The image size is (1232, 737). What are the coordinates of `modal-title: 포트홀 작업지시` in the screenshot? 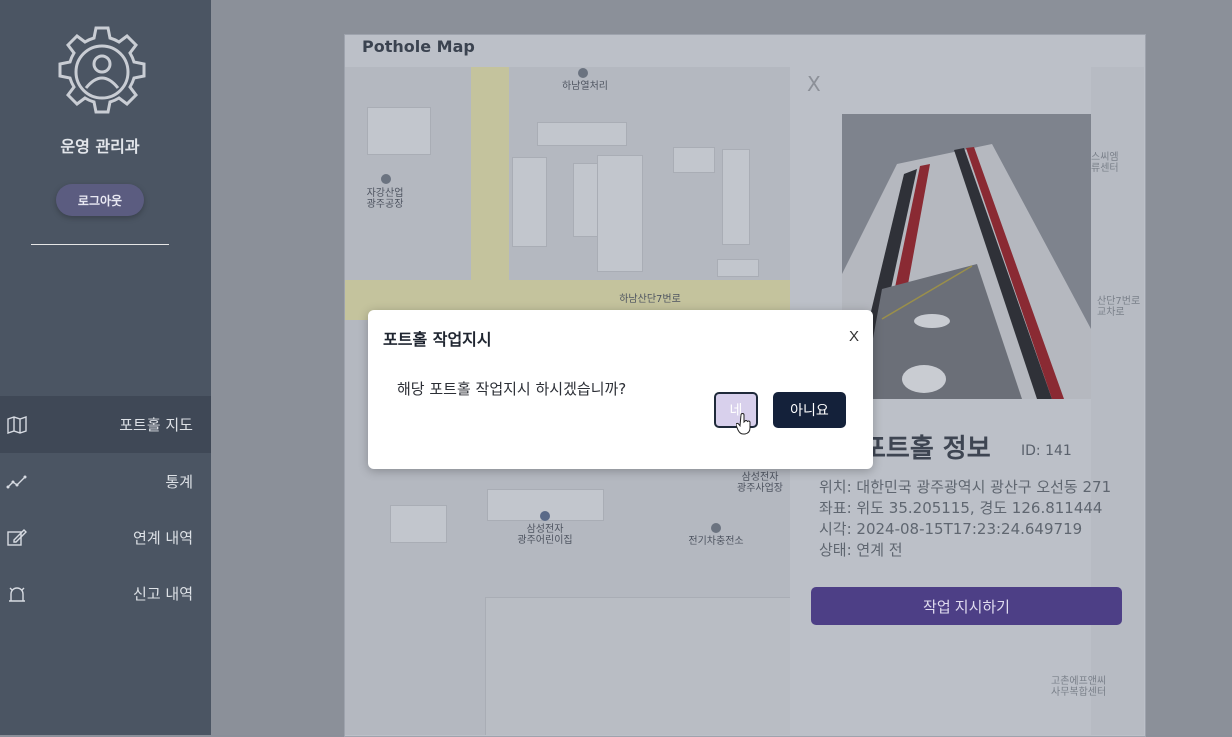 It's located at (437, 339).